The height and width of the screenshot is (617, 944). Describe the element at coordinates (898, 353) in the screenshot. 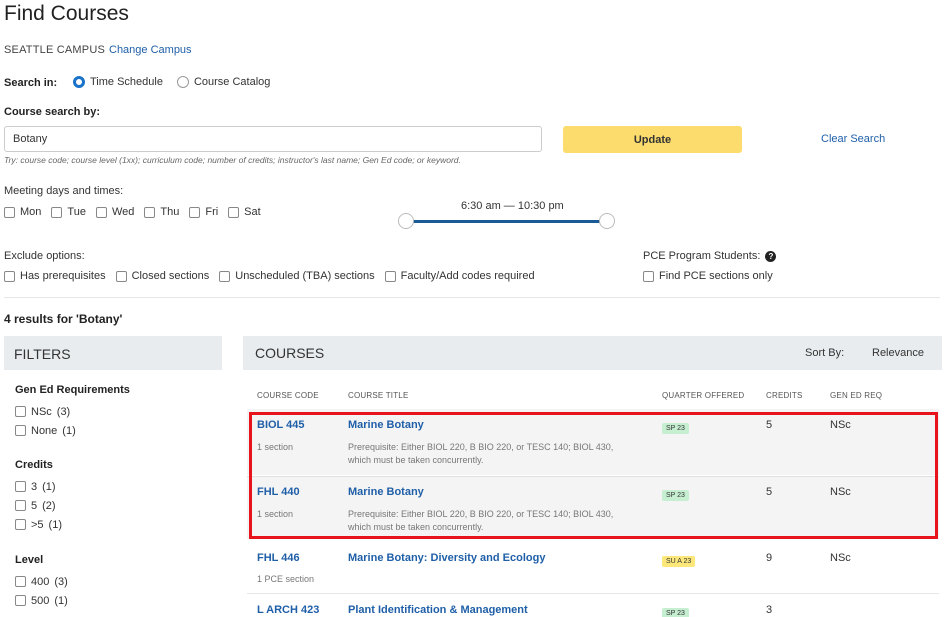

I see `sort-select: Relevance` at that location.